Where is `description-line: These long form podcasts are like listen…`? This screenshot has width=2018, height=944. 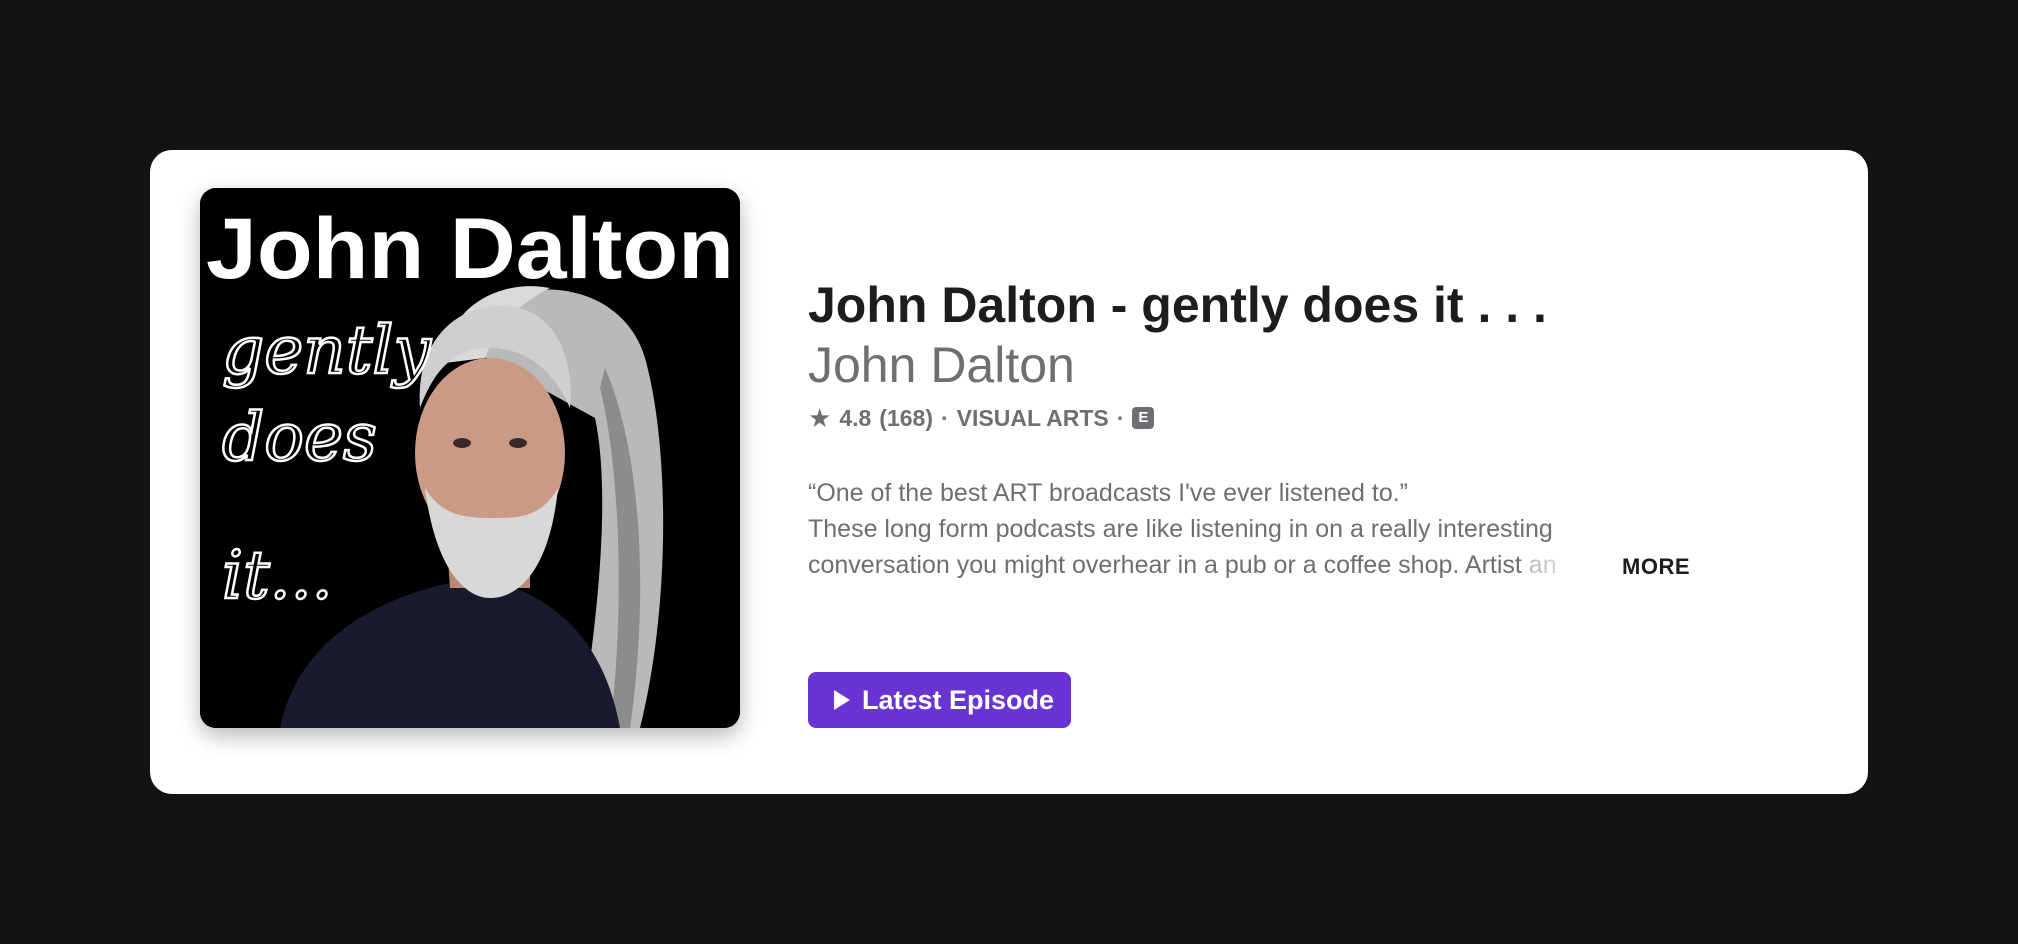 description-line: These long form podcasts are like listen… is located at coordinates (1180, 529).